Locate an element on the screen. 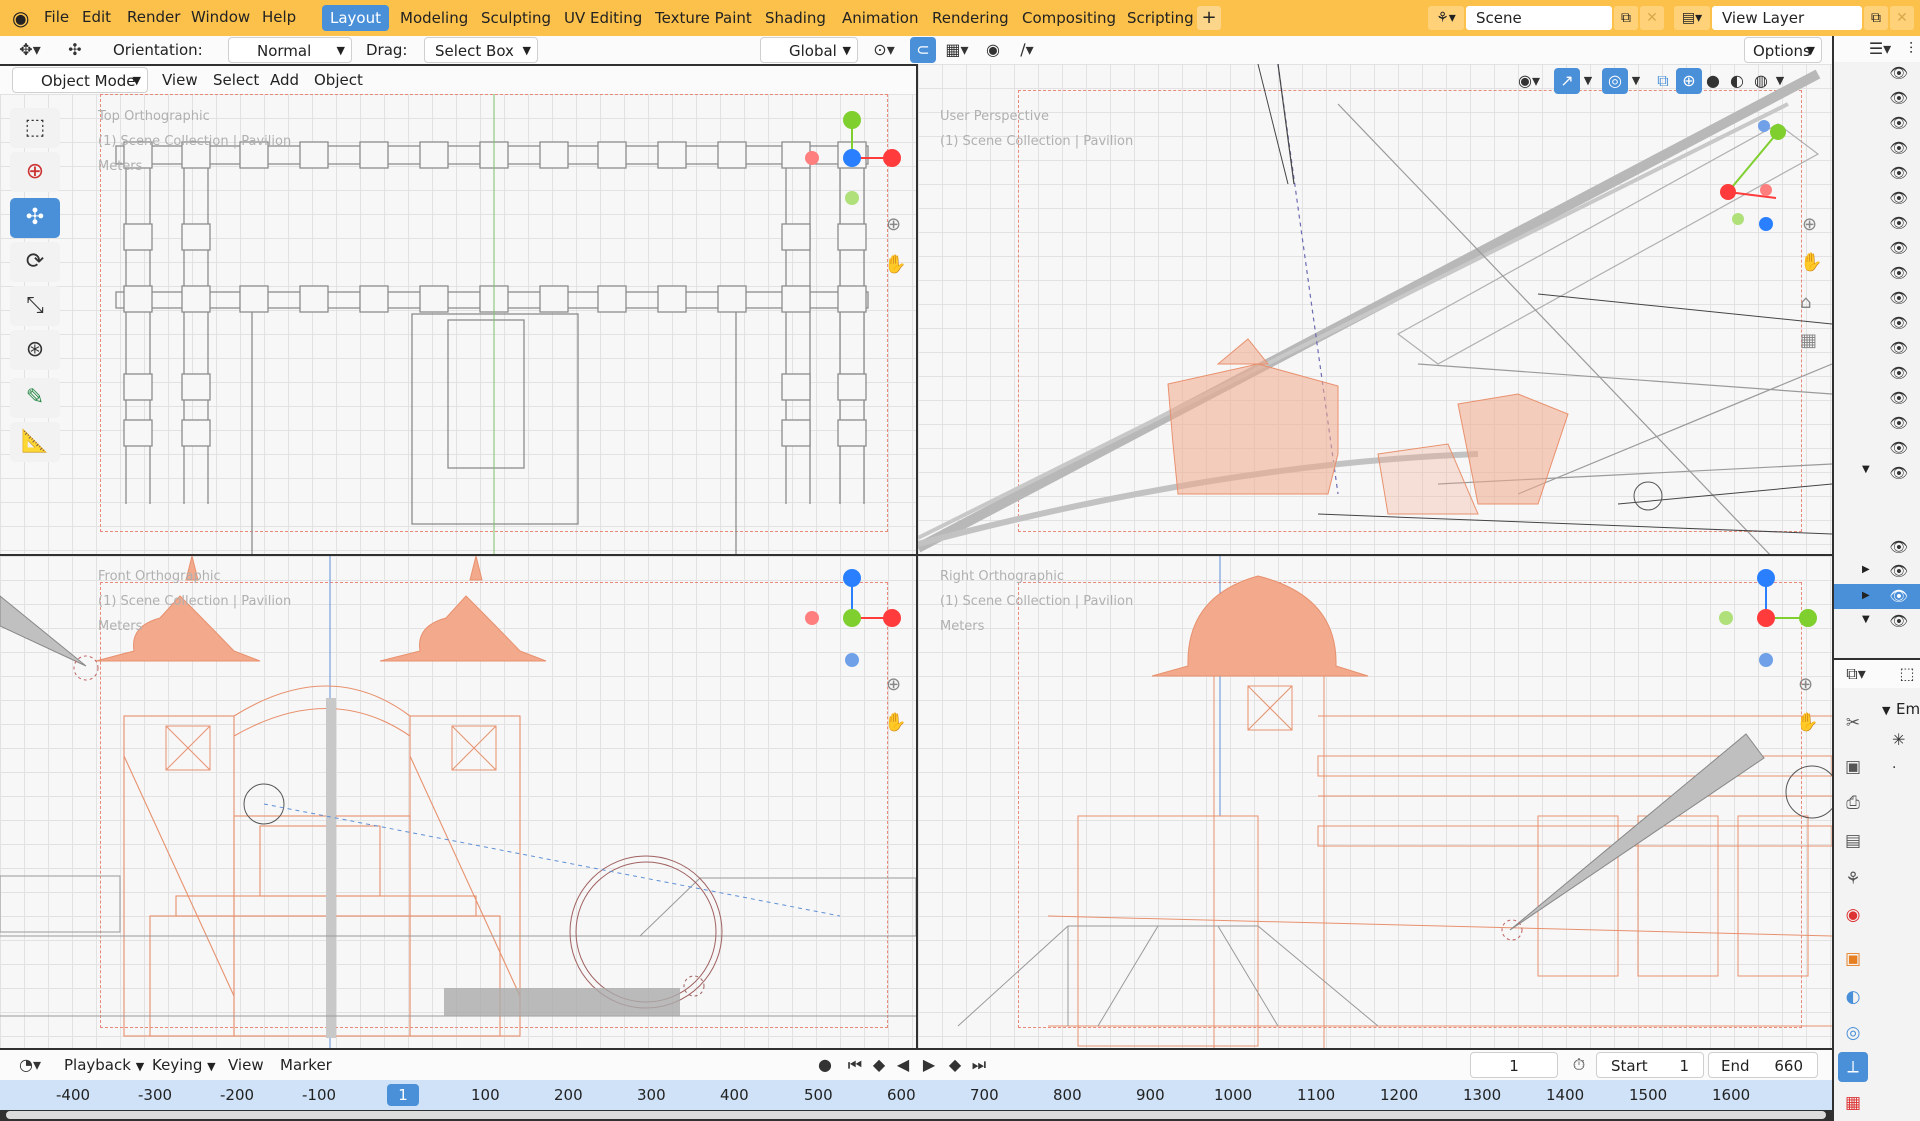 Image resolution: width=1920 pixels, height=1121 pixels. next-keyframe-icon: ◆ is located at coordinates (955, 1065).